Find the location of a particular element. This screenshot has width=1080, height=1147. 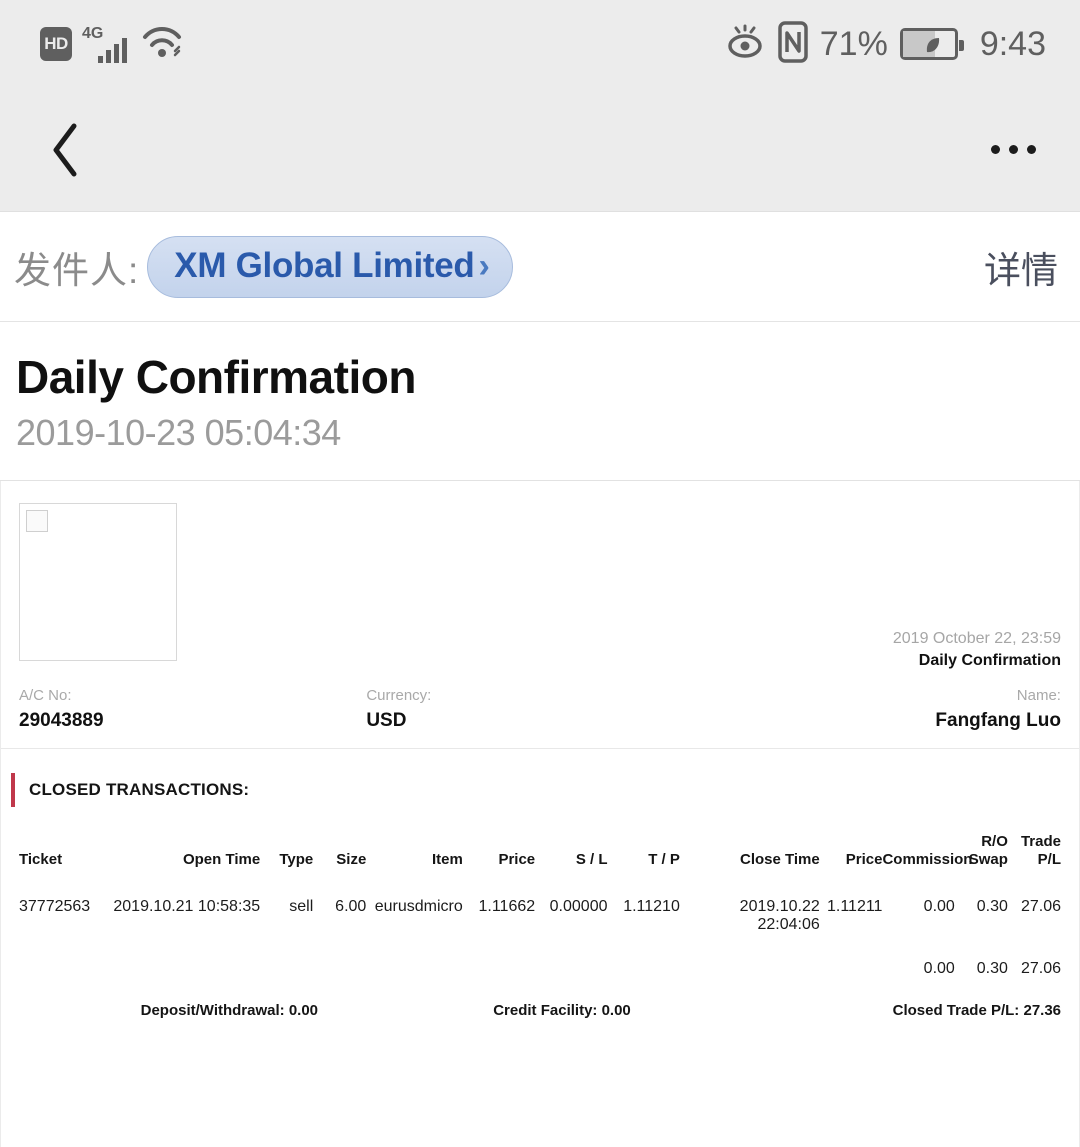

nfc-icon is located at coordinates (793, 44).